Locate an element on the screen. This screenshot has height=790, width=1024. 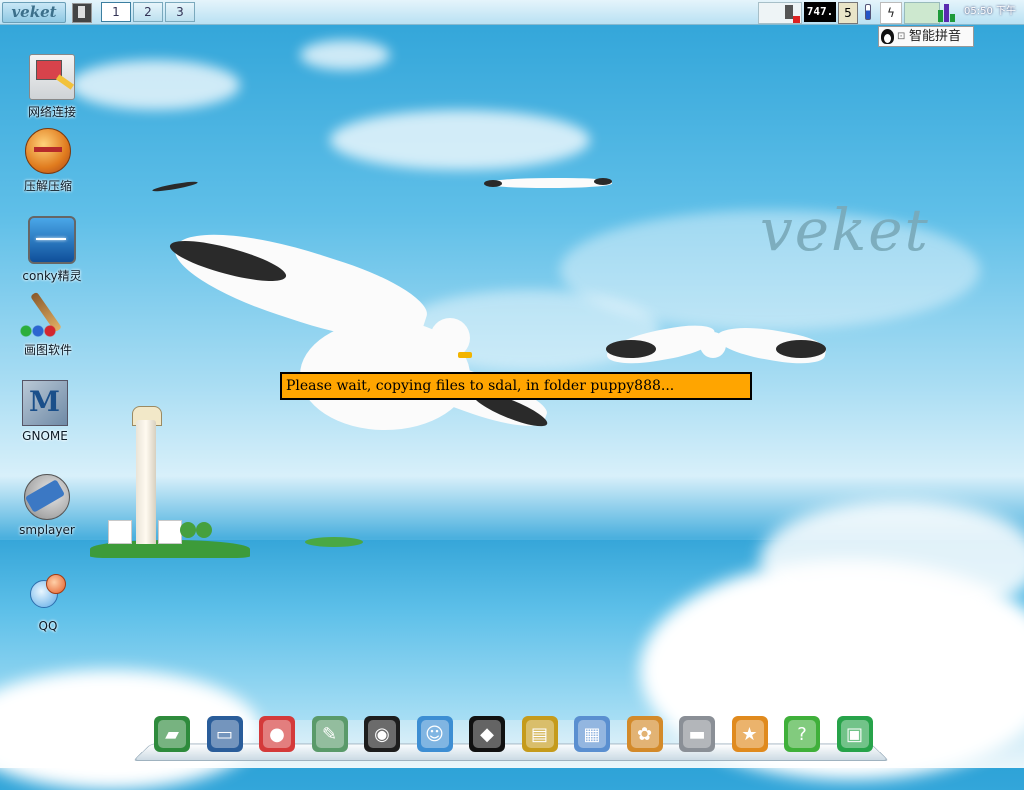
desktop-icon-qq: QQ is located at coordinates (48, 602).